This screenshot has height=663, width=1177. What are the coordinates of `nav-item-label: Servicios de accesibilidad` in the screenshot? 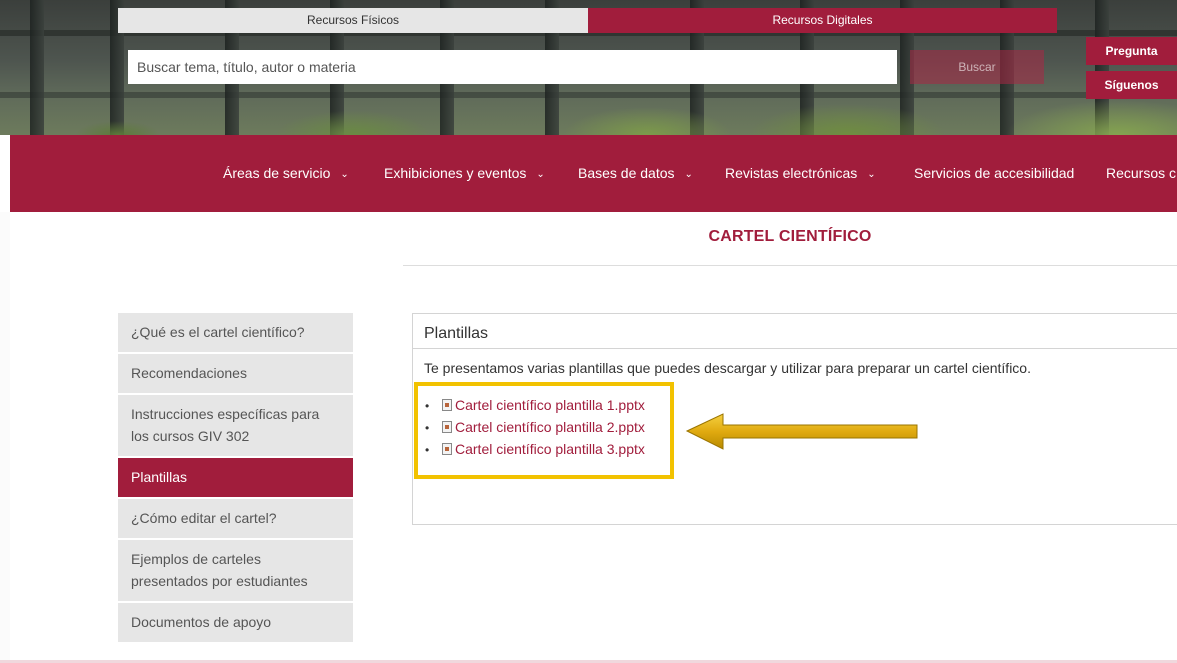 It's located at (994, 173).